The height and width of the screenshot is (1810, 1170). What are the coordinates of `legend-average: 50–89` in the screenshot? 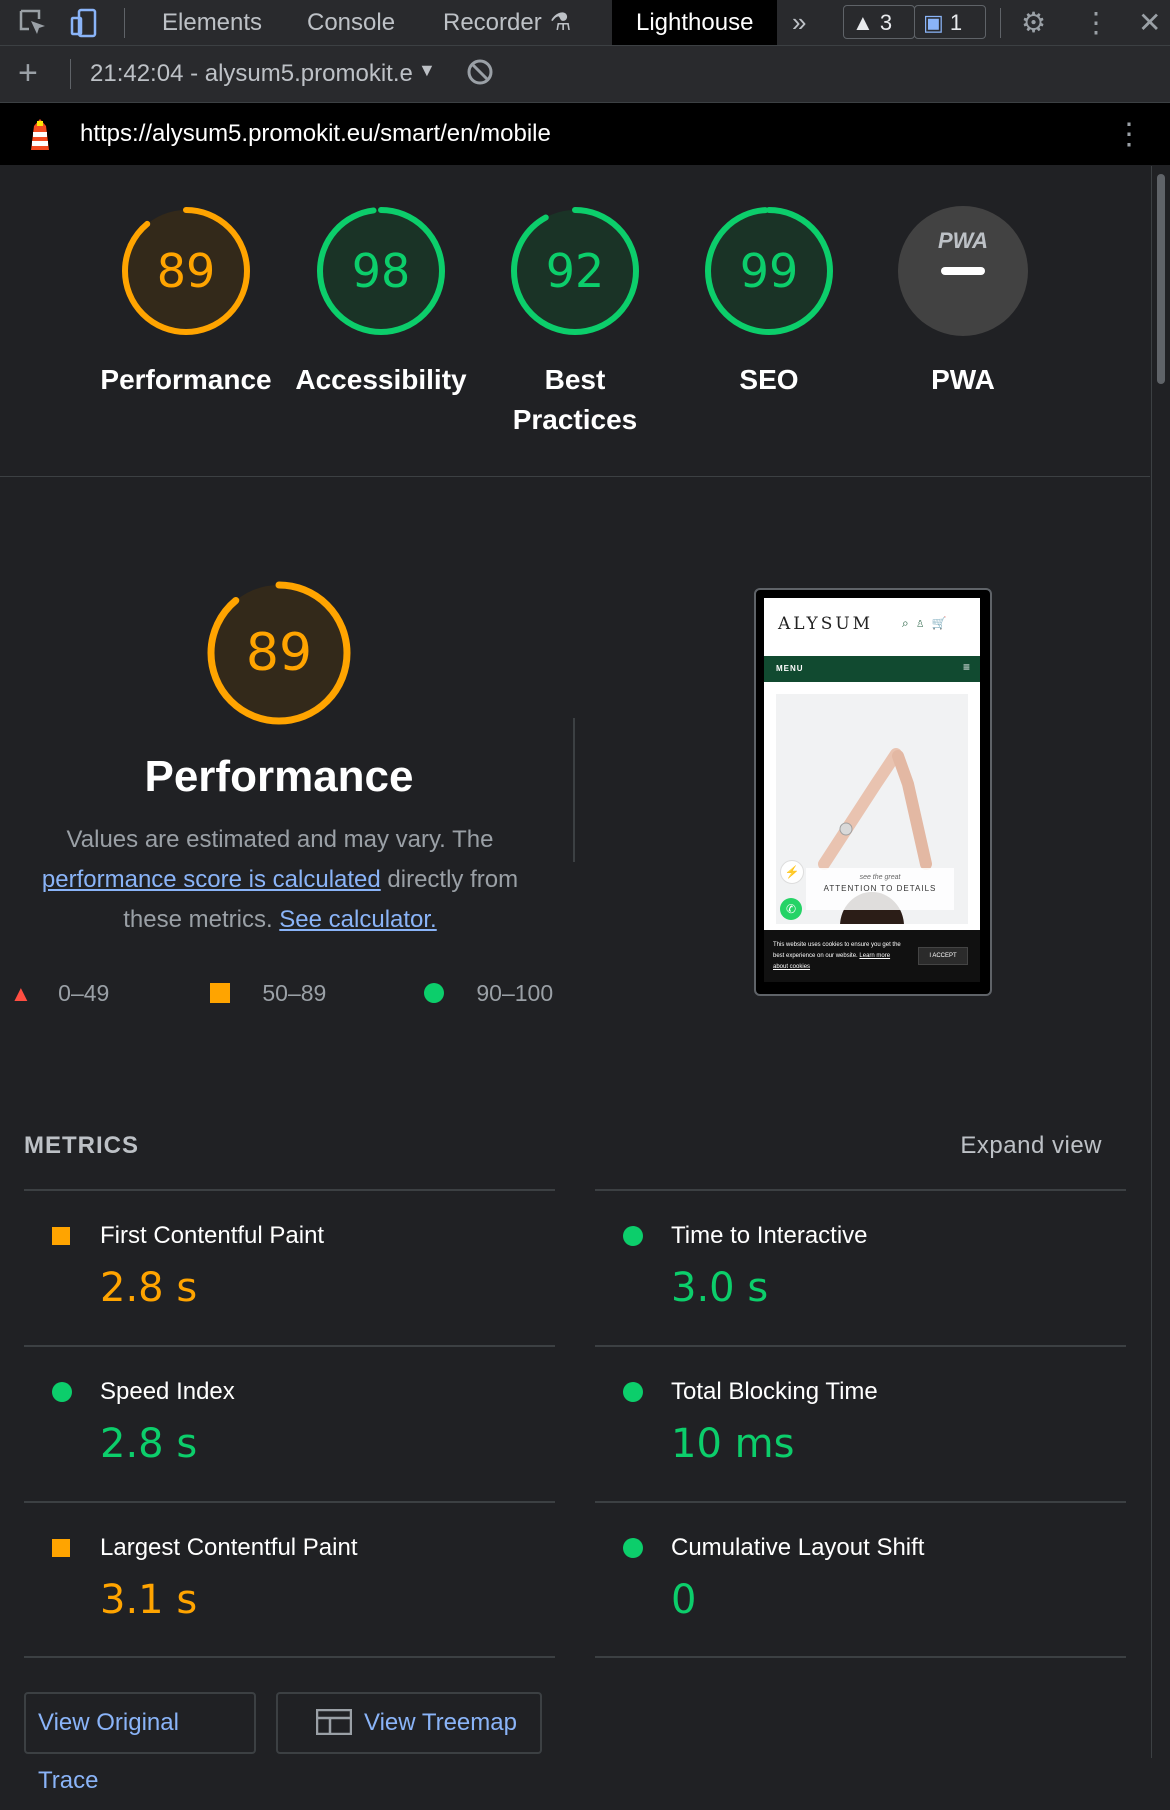 It's located at (268, 993).